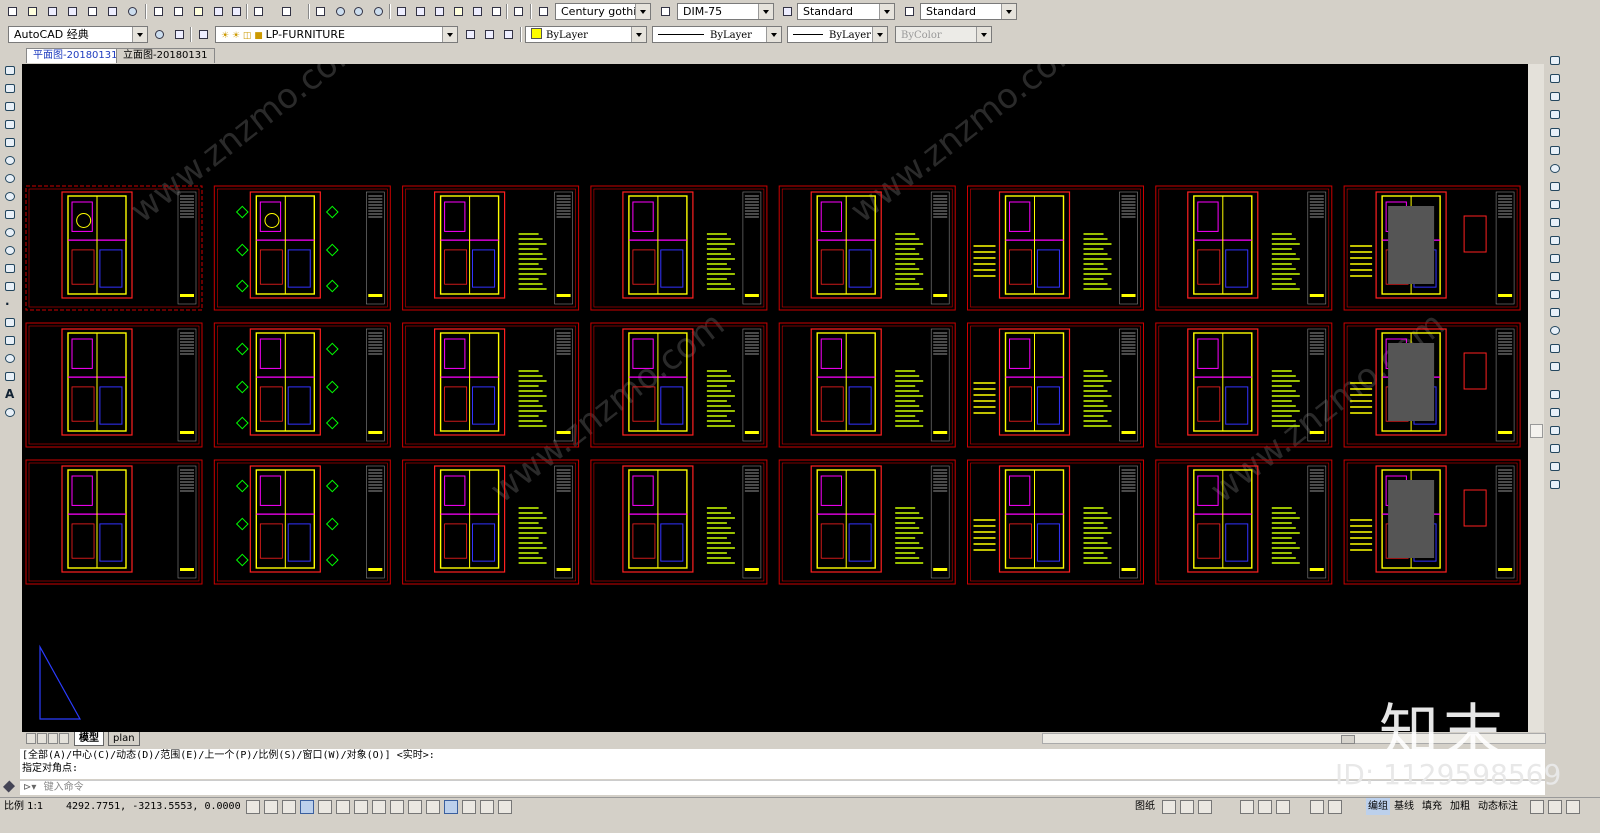 Image resolution: width=1600 pixels, height=833 pixels. I want to click on doc-tab-elevation: 立面图-20180131, so click(165, 55).